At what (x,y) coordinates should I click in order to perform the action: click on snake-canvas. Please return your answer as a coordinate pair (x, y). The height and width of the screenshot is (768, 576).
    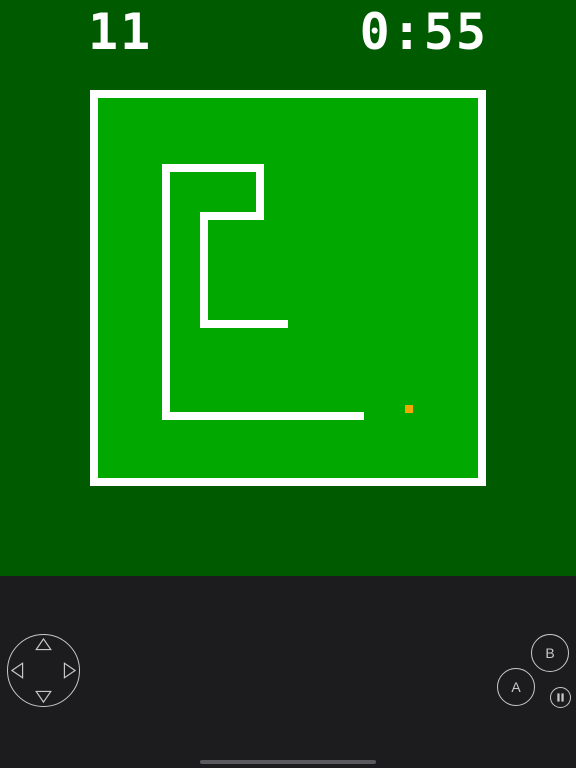
    Looking at the image, I should click on (287, 292).